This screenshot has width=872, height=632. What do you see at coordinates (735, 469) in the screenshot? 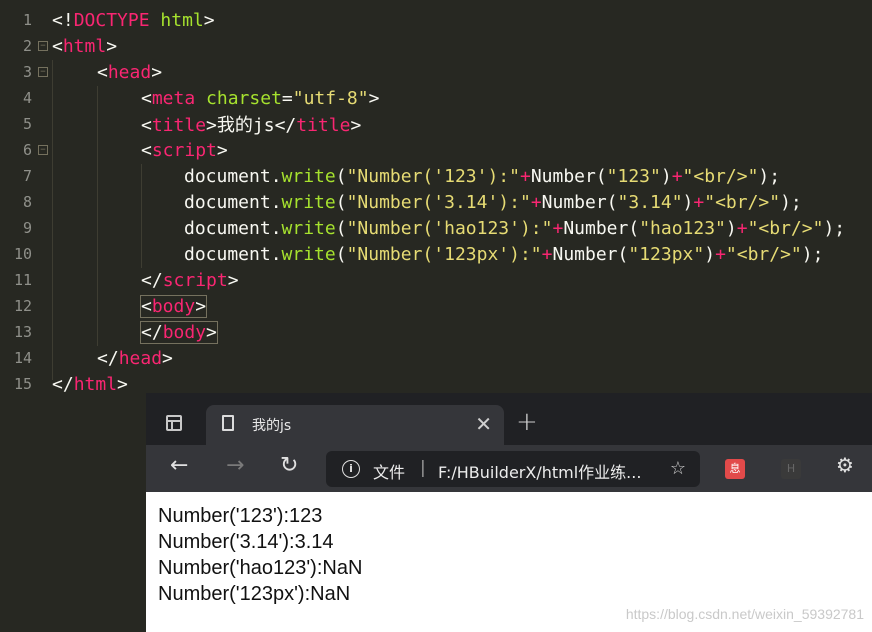
I see `extension-1-icon: 息` at bounding box center [735, 469].